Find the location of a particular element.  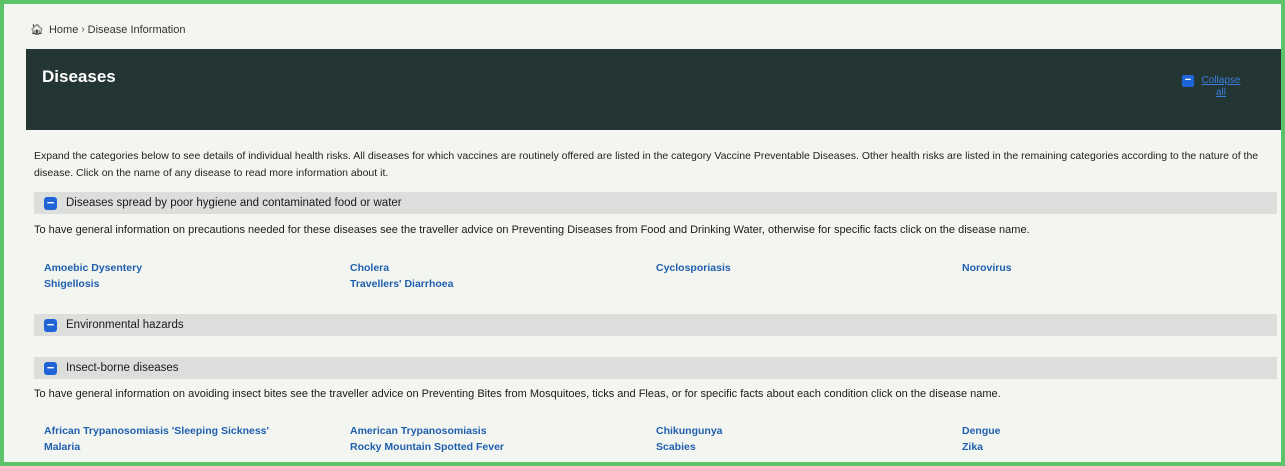

disease-link-shigellosis: Shigellosis is located at coordinates (197, 284).